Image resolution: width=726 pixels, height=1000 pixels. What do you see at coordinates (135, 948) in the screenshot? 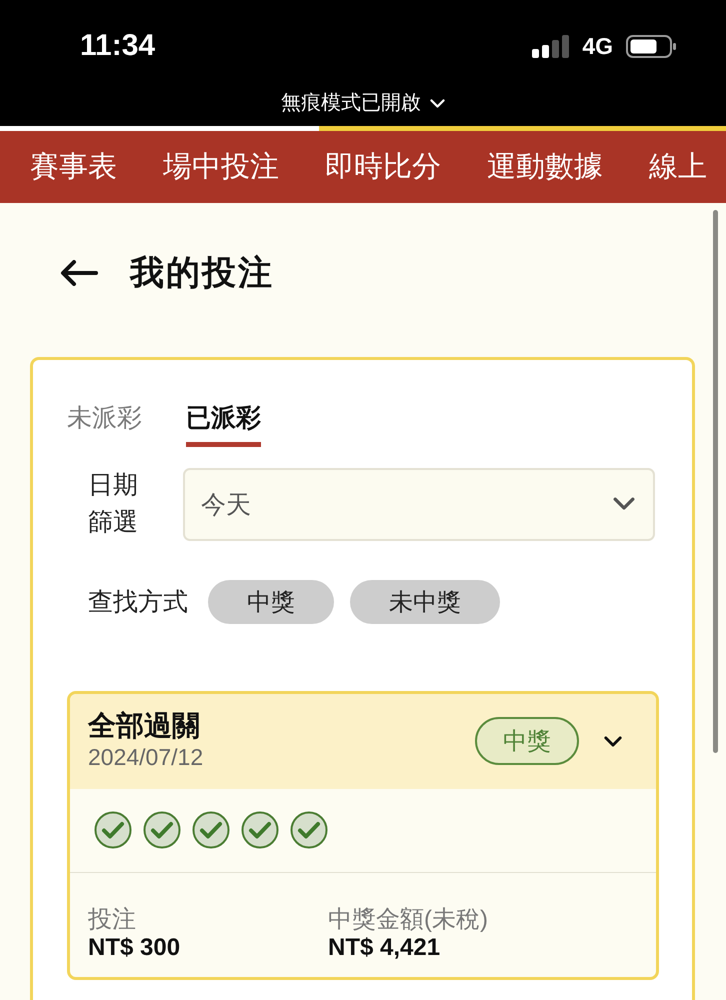
I see `stake-value: NT$ 300` at bounding box center [135, 948].